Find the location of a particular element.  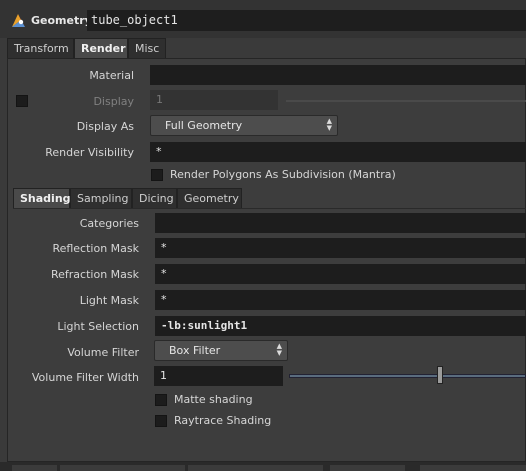

refraction-mask-label: Refraction Mask is located at coordinates (95, 274).